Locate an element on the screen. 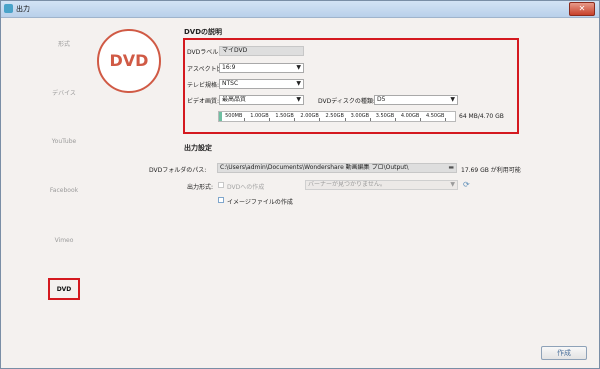 The width and height of the screenshot is (600, 369). burn-dvd-checkbox is located at coordinates (221, 185).